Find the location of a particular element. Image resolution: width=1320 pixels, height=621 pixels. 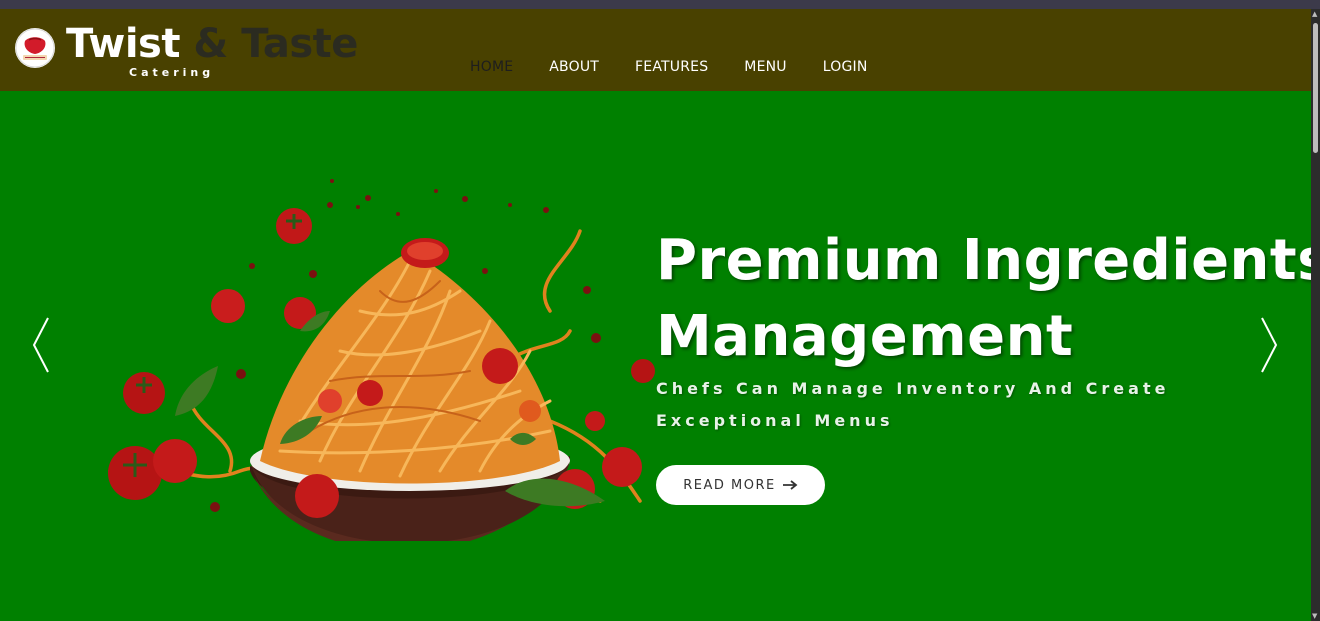

carousel-prev-button is located at coordinates (41, 345).